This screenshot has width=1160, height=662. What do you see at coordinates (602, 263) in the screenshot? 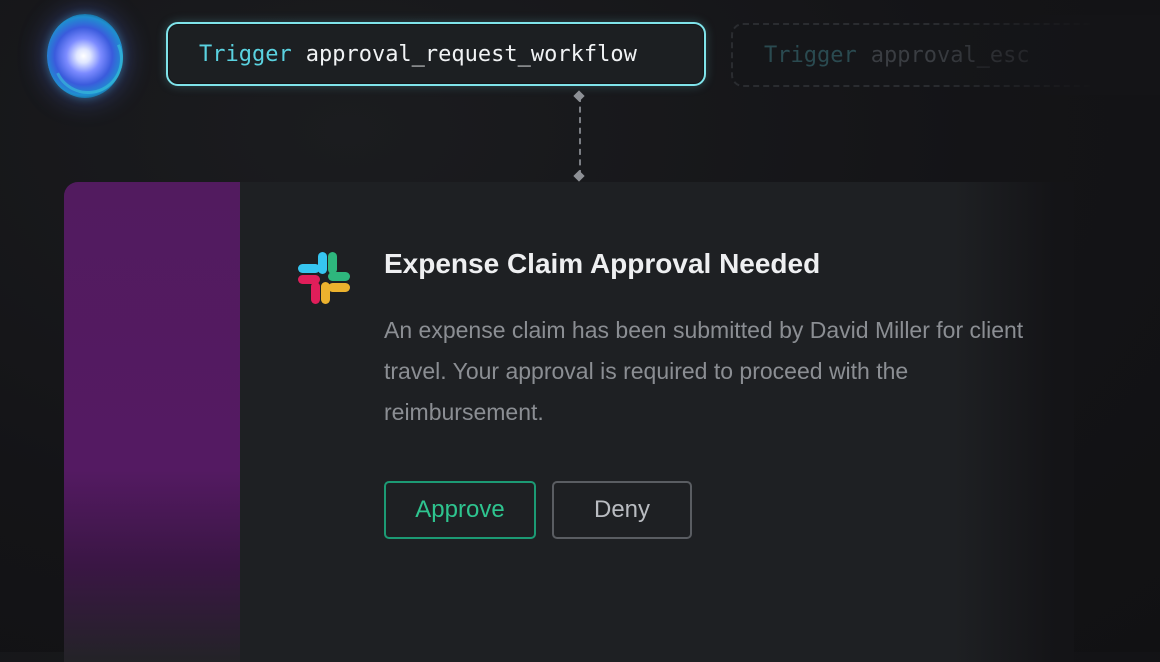
I see `message-title: Expense Claim Approval Needed` at bounding box center [602, 263].